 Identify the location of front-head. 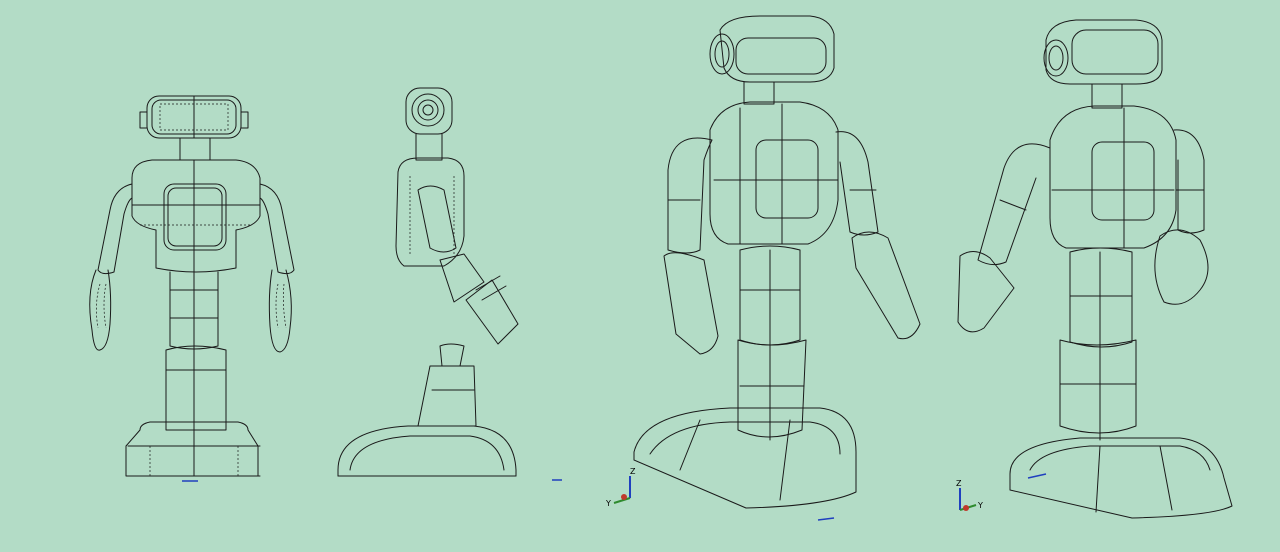
(194, 117).